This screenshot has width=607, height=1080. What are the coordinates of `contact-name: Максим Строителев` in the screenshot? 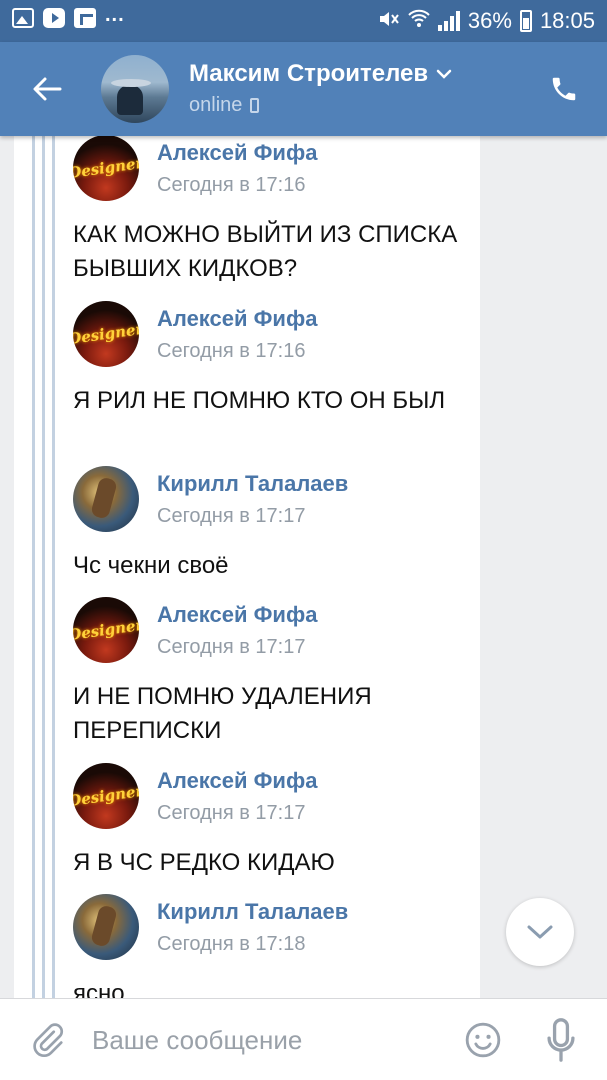 It's located at (309, 73).